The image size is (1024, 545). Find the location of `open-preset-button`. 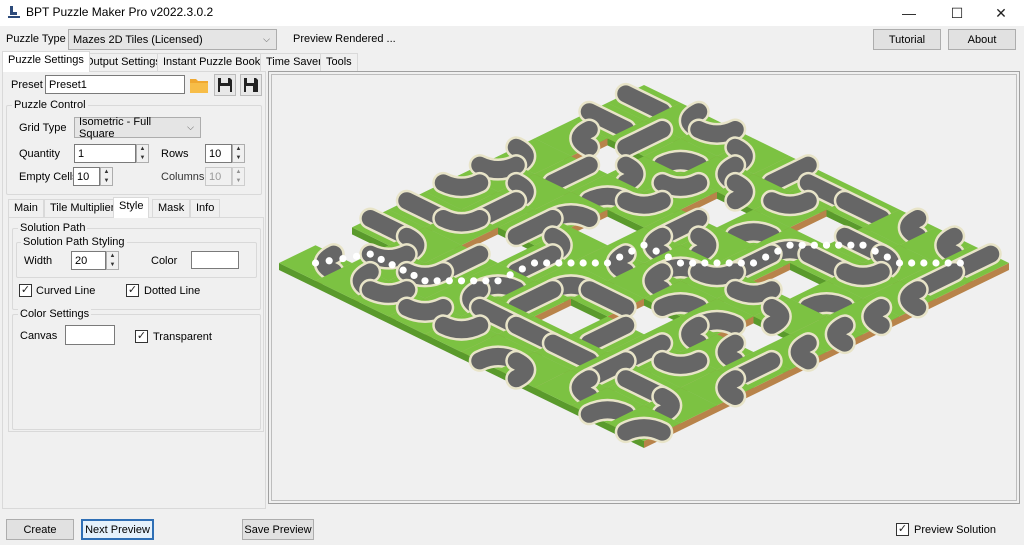

open-preset-button is located at coordinates (199, 85).